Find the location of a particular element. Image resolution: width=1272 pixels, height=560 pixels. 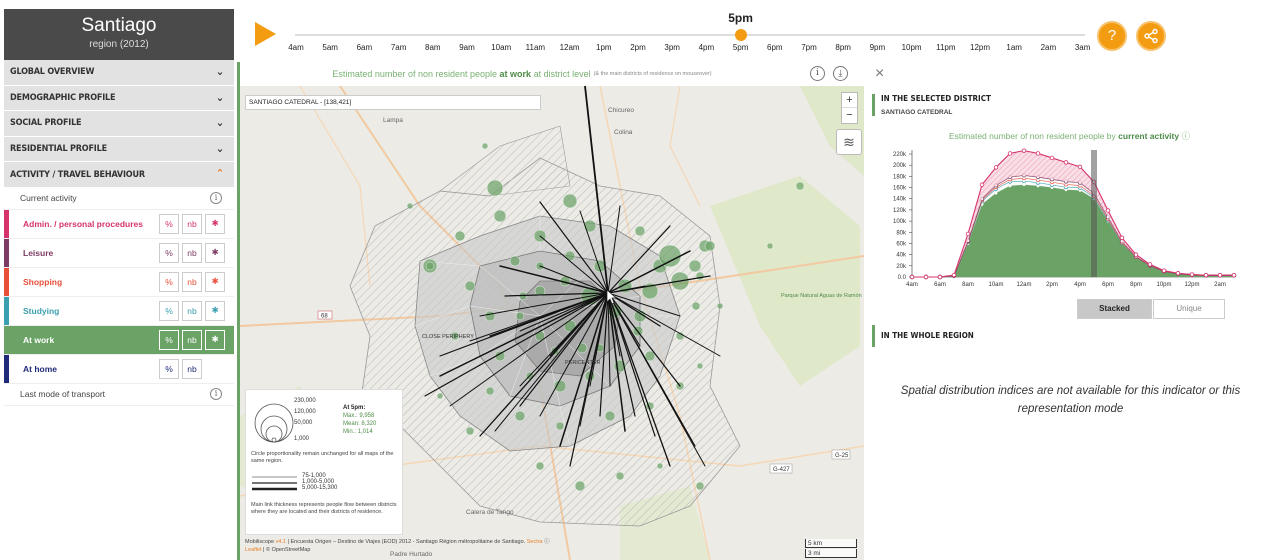

time-tick: 11am is located at coordinates (535, 47).